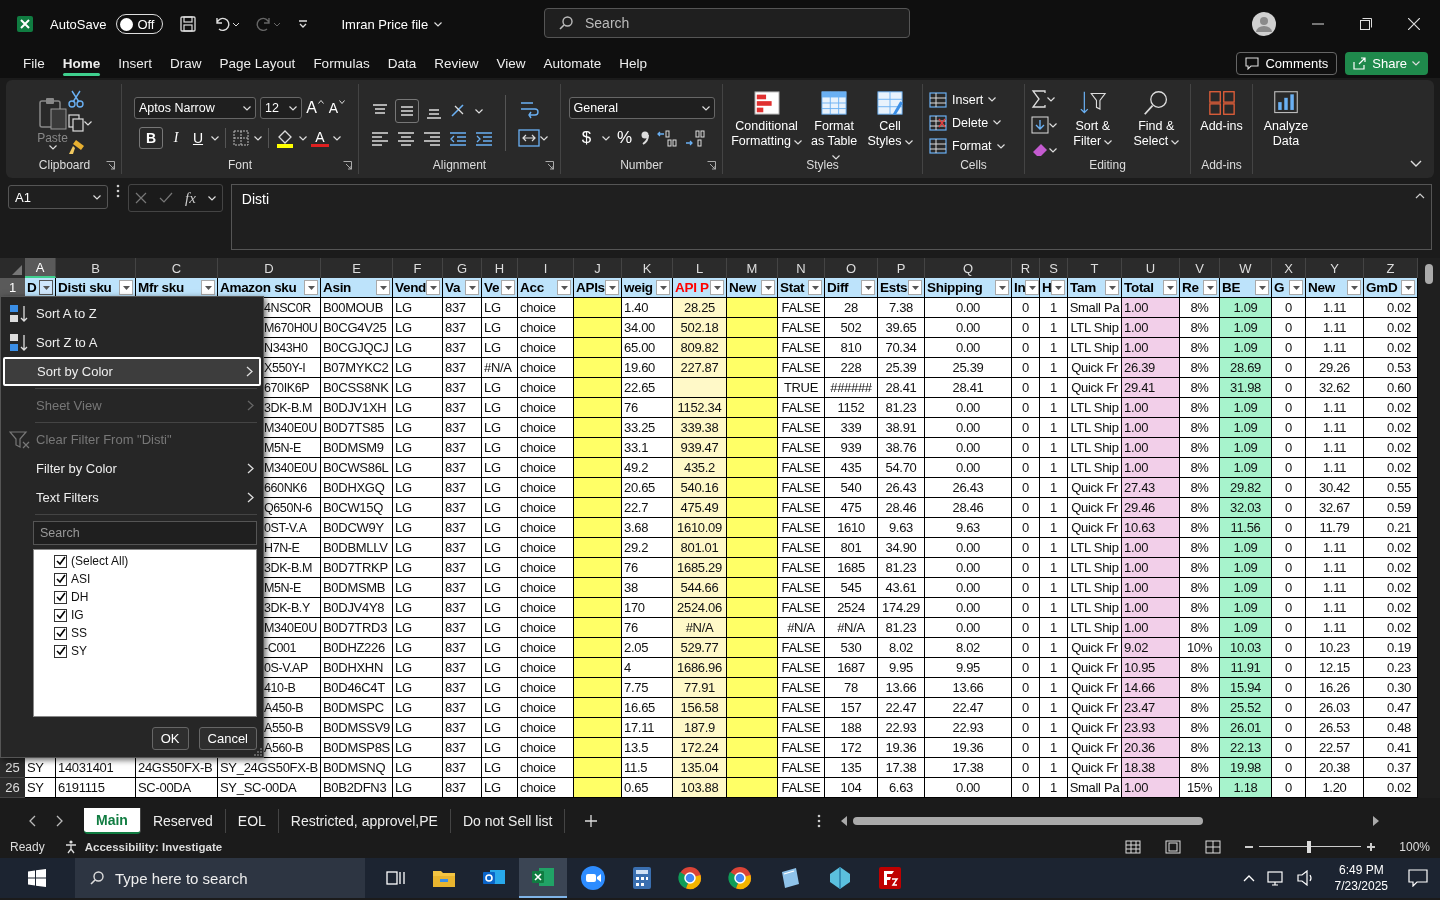  Describe the element at coordinates (1420, 196) in the screenshot. I see `collapse-icon` at that location.